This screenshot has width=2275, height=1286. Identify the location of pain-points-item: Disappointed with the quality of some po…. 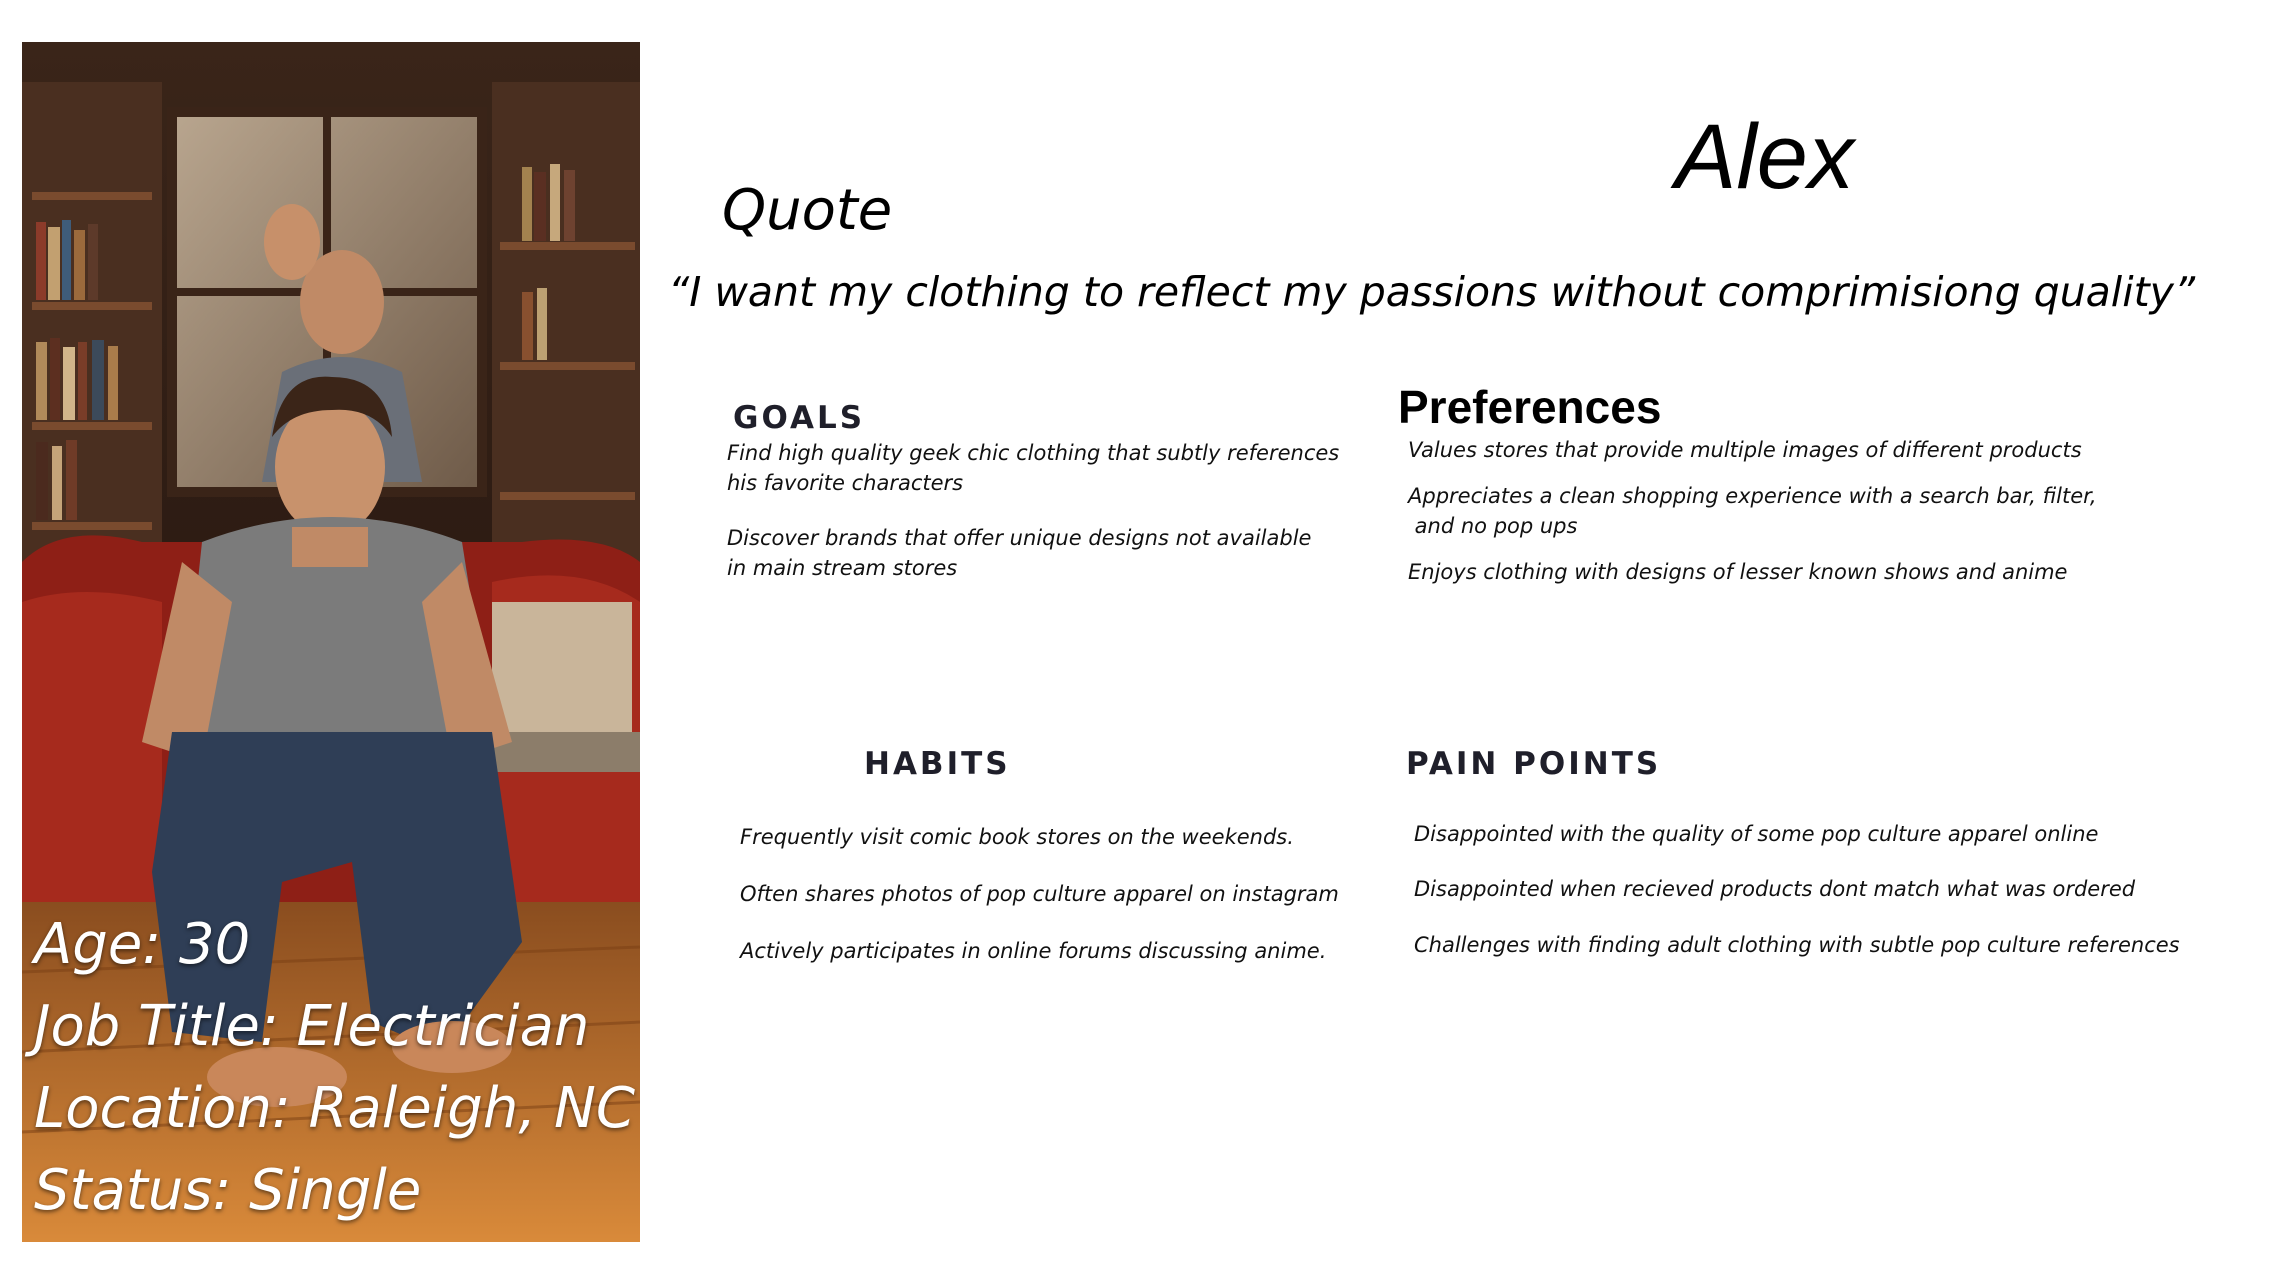
(1756, 834).